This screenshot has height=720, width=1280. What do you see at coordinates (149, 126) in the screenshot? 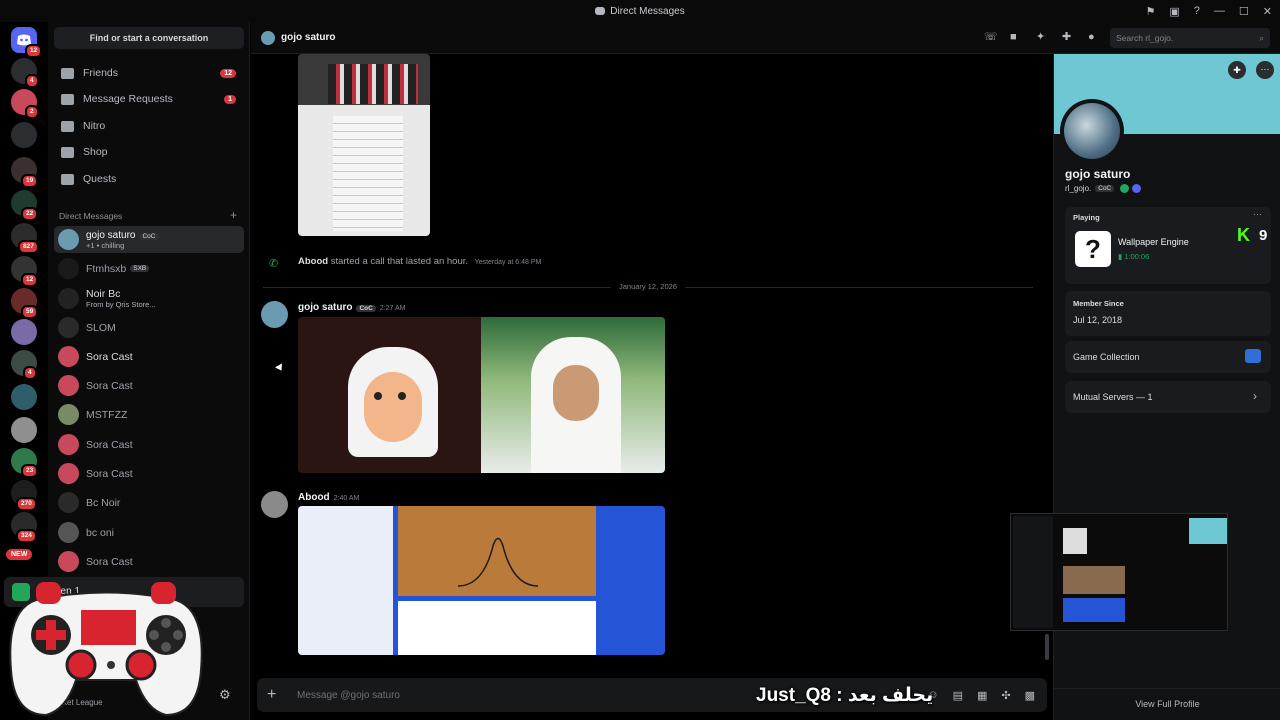
I see `nav-nitro: Nitro` at bounding box center [149, 126].